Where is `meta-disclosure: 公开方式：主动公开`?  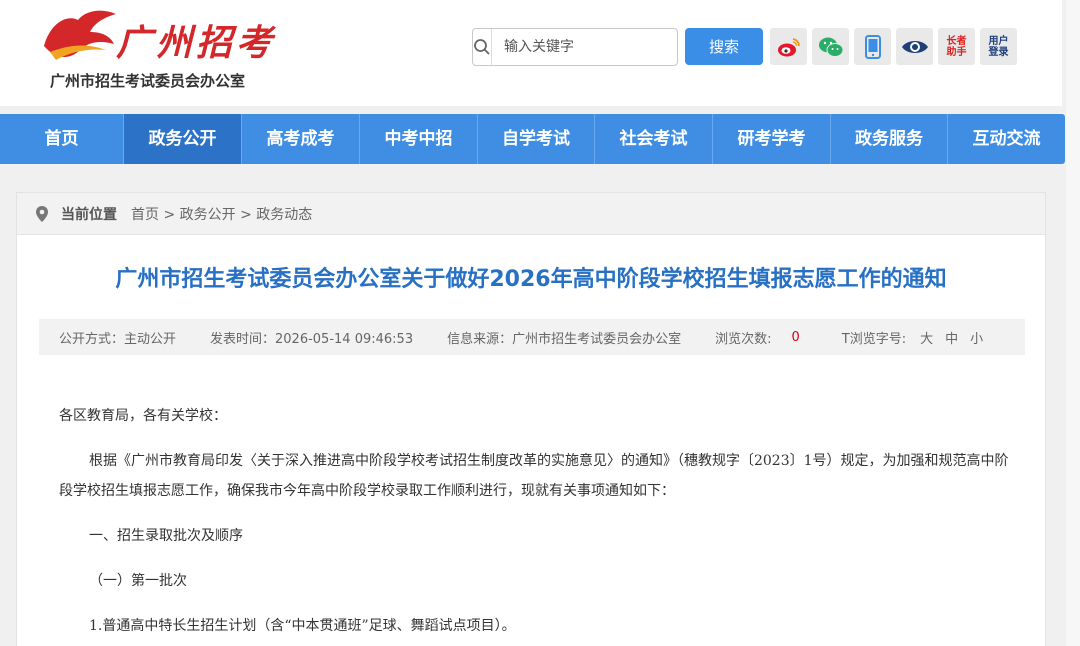
meta-disclosure: 公开方式：主动公开 is located at coordinates (118, 339).